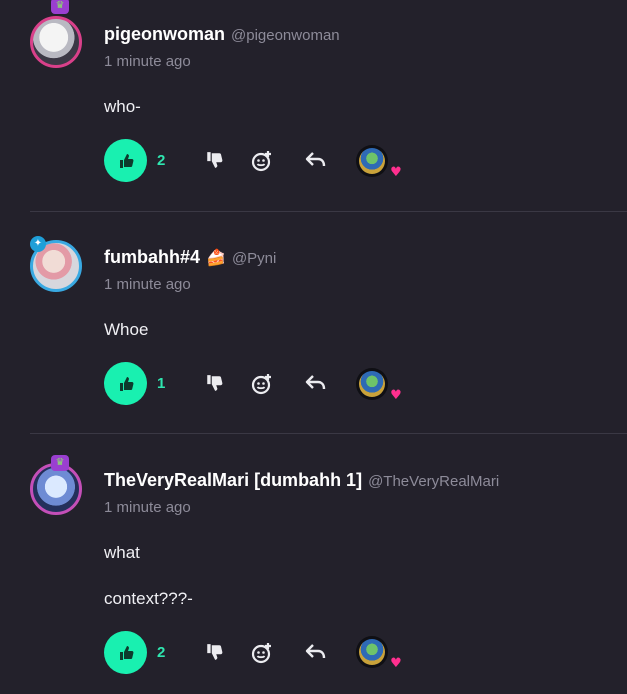 Image resolution: width=627 pixels, height=694 pixels. I want to click on avatar, so click(56, 42).